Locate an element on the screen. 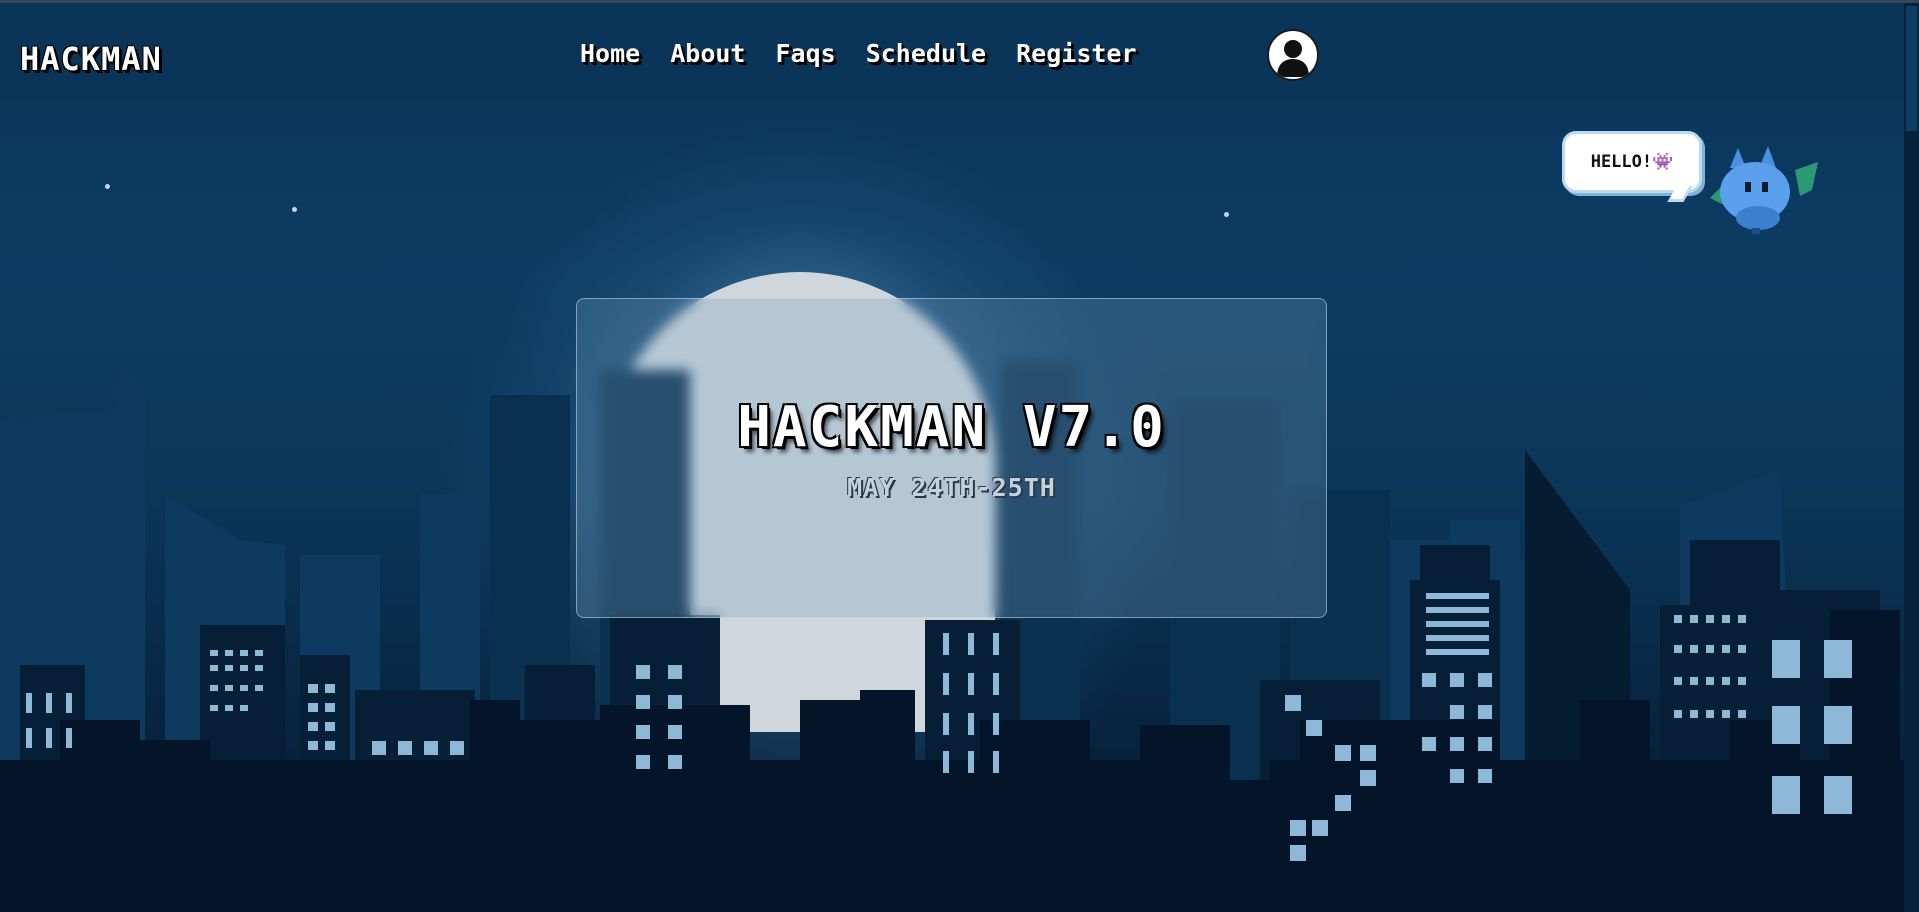 The height and width of the screenshot is (912, 1919). scrollbar-track is located at coordinates (1911, 457).